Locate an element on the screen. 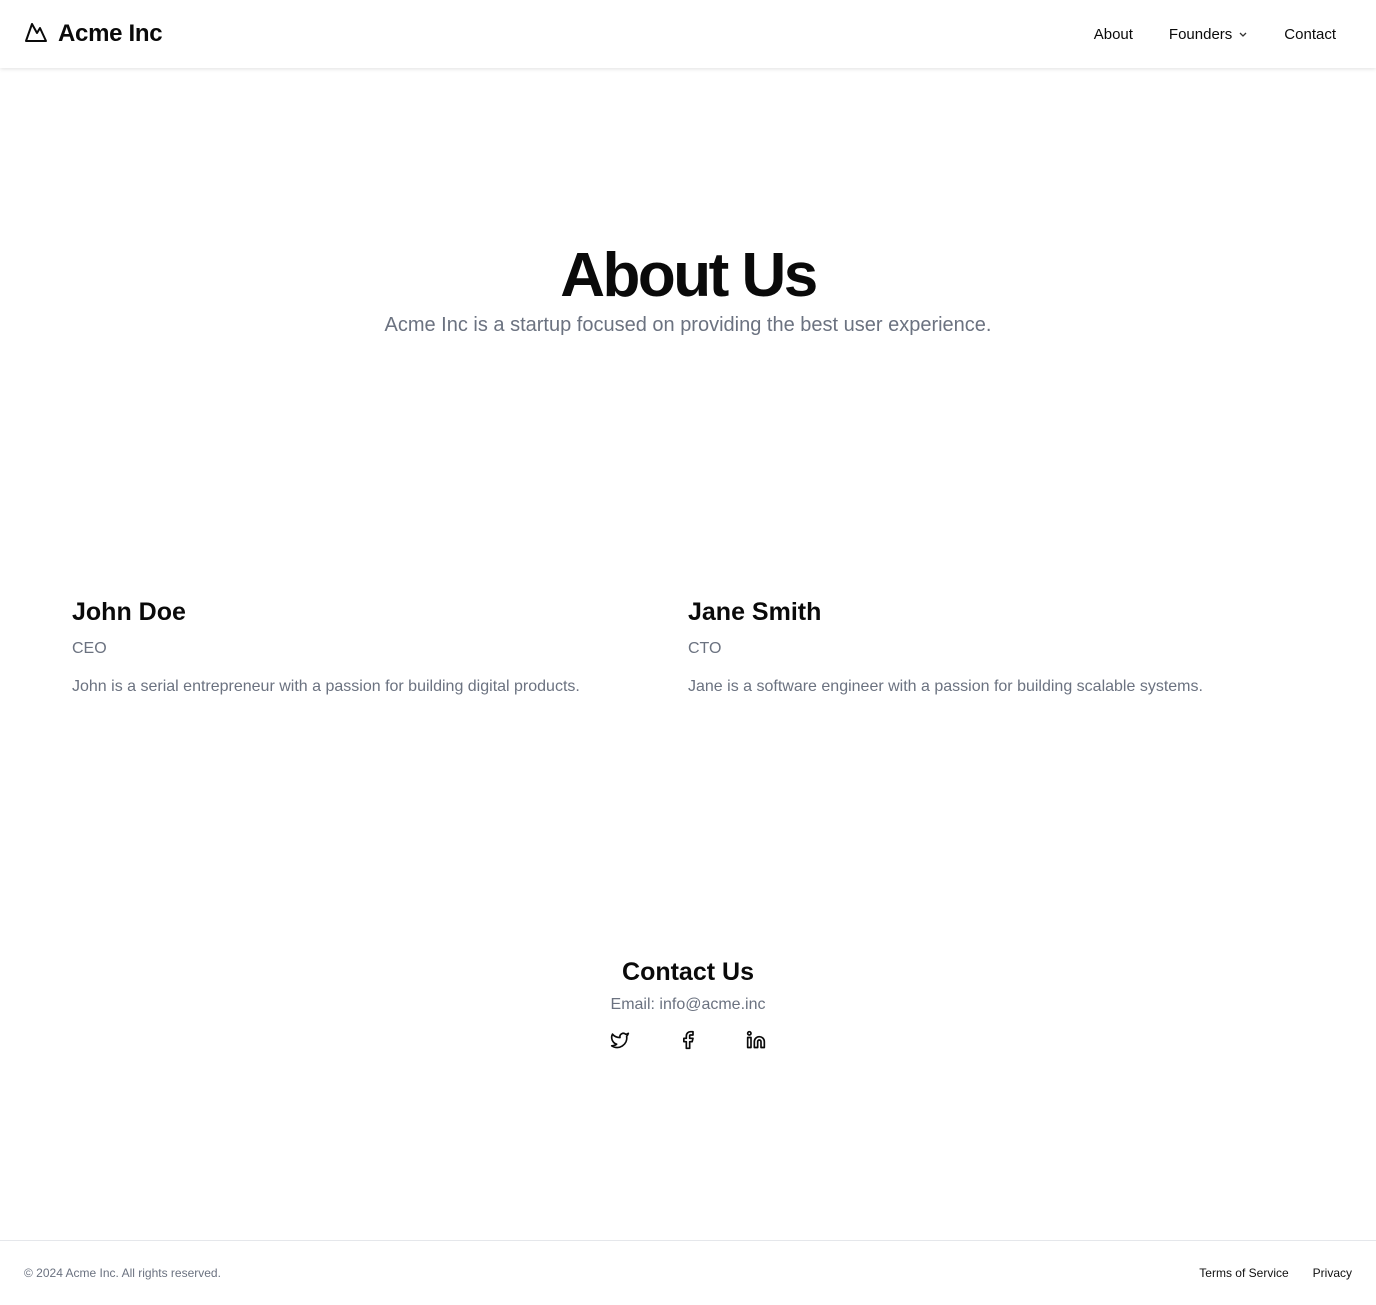 The height and width of the screenshot is (1305, 1376). terms-link: Terms of Service is located at coordinates (1243, 1273).